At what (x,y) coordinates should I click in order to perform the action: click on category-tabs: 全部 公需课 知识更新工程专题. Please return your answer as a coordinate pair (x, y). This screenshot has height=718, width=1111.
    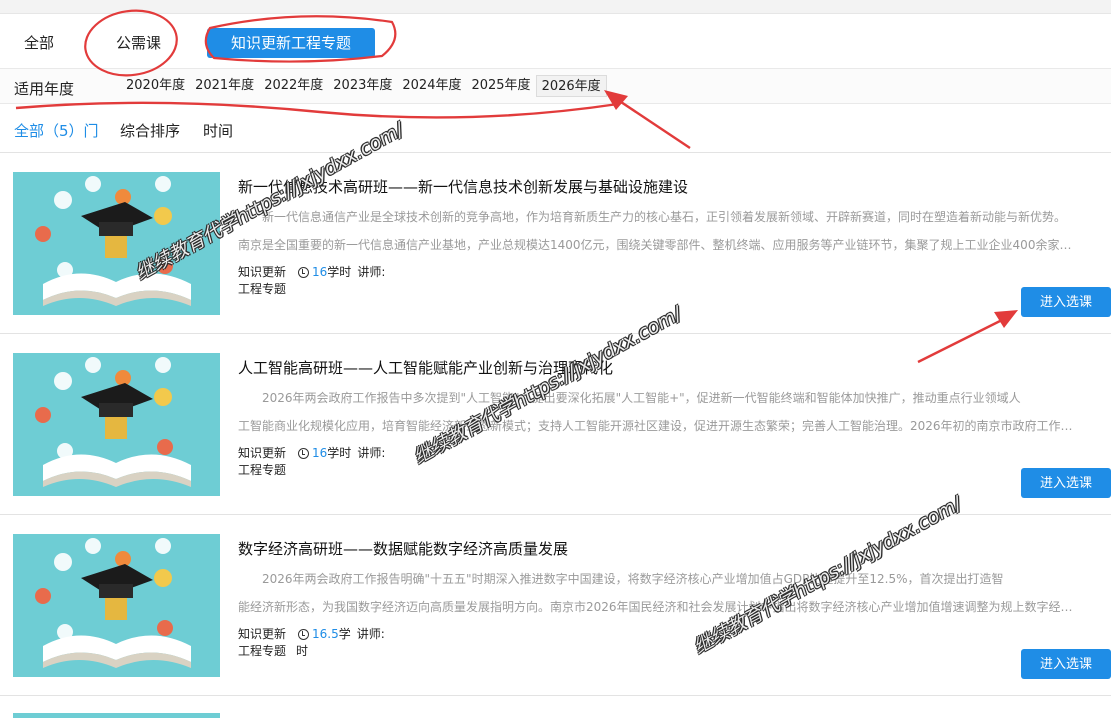
    Looking at the image, I should click on (555, 43).